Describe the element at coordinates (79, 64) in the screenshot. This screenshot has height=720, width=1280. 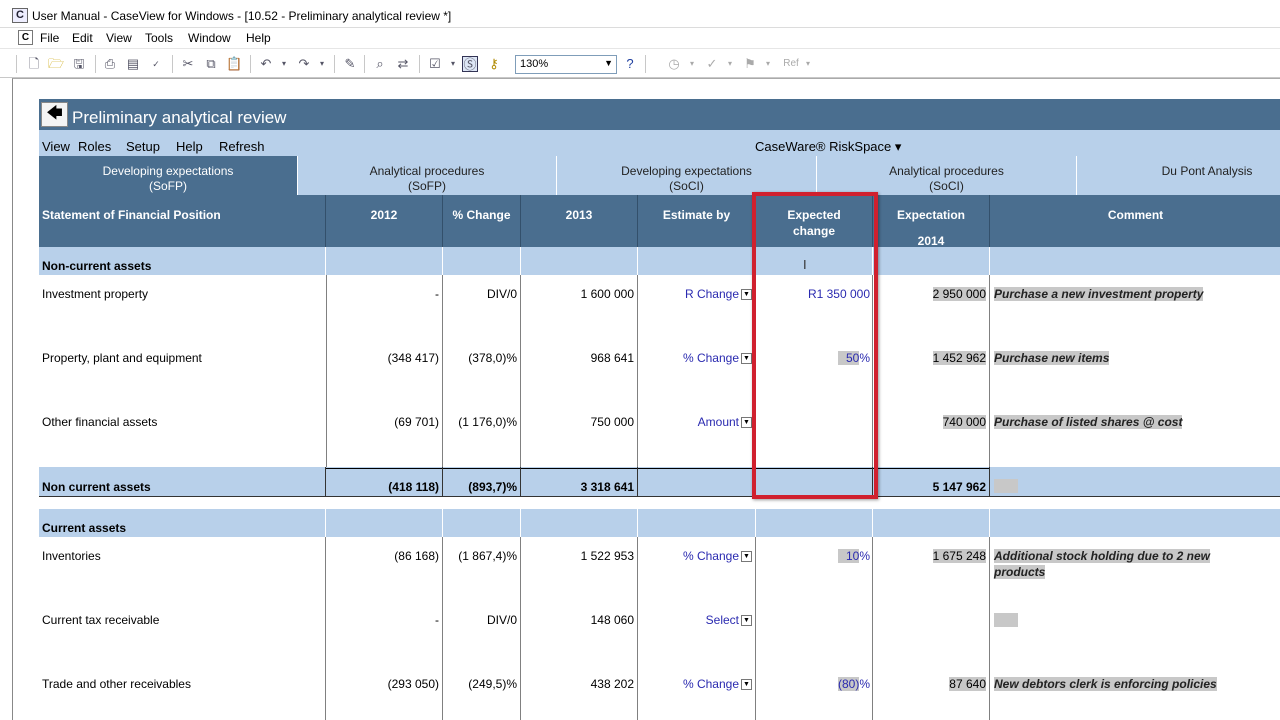
I see `save-icon: 🖫` at that location.